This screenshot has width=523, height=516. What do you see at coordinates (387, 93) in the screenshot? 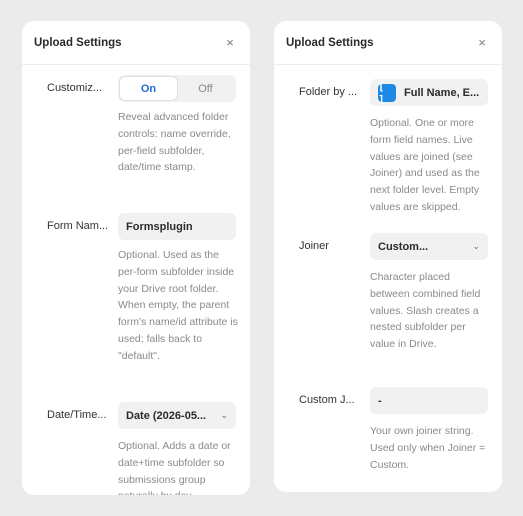
I see `brackets-icon: [ ]` at bounding box center [387, 93].